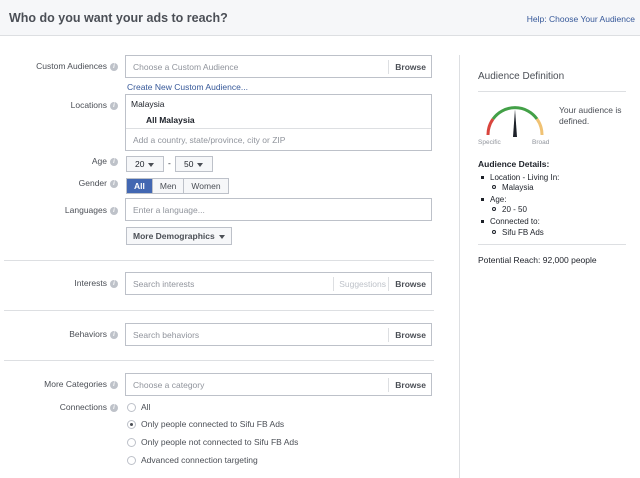 The height and width of the screenshot is (478, 640). What do you see at coordinates (59, 162) in the screenshot?
I see `age-label-row: Age i` at bounding box center [59, 162].